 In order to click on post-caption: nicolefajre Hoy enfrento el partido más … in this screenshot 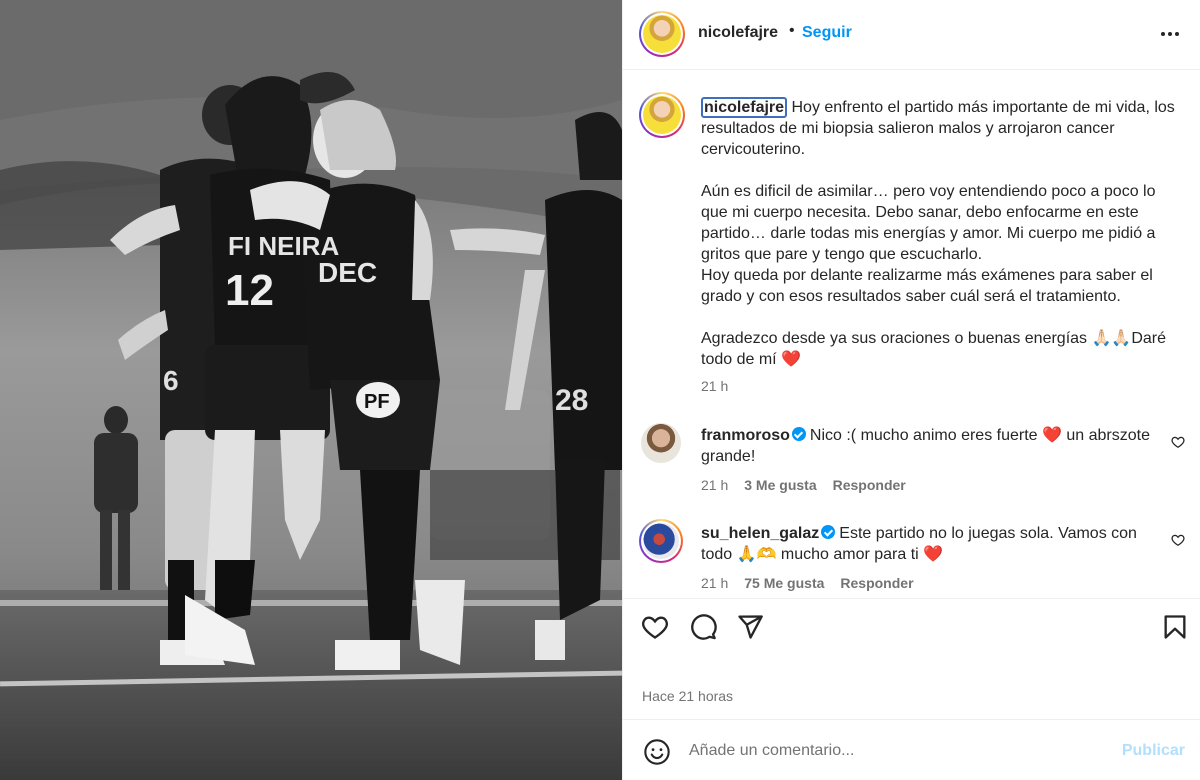, I will do `click(941, 233)`.